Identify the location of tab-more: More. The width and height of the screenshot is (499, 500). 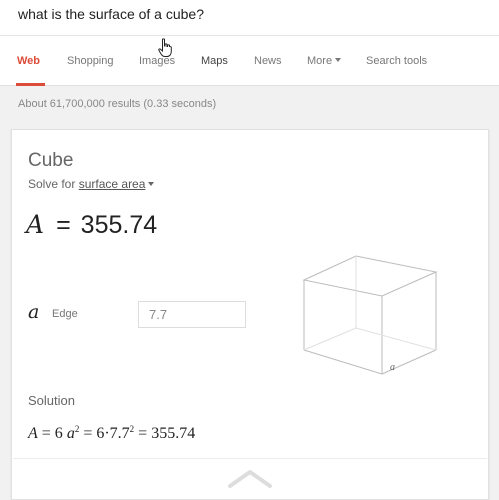
(324, 61).